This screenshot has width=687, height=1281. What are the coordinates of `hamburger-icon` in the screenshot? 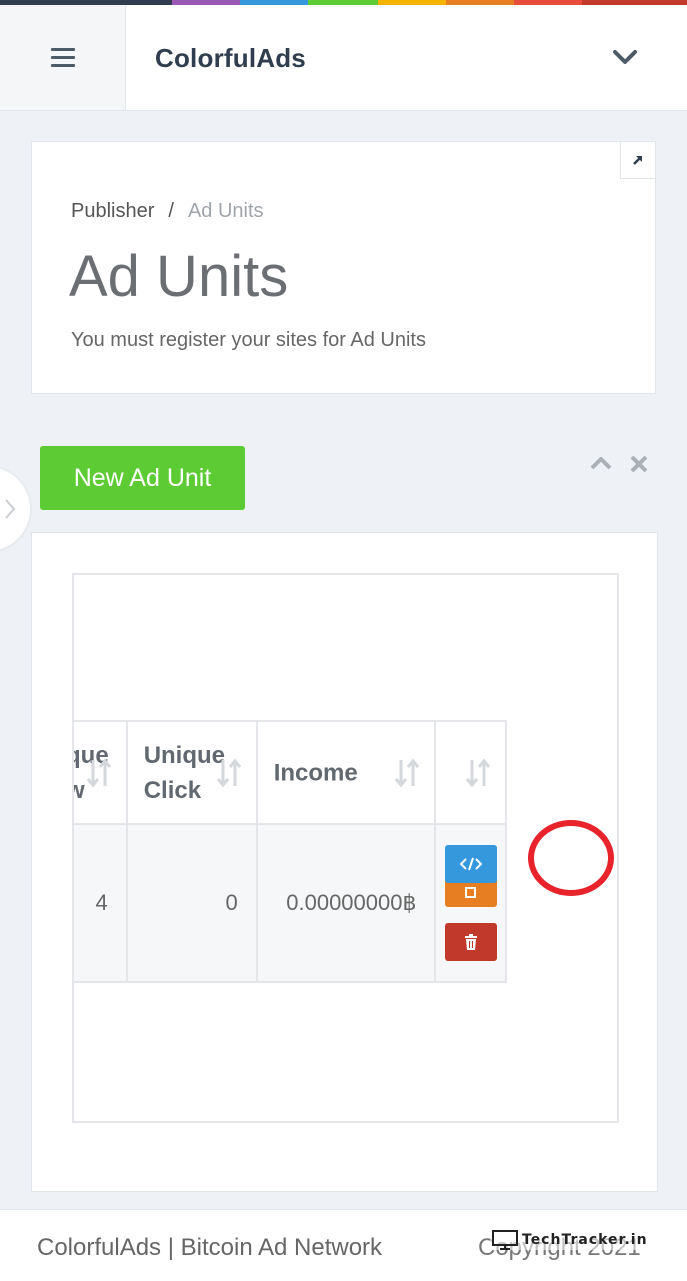 It's located at (62, 57).